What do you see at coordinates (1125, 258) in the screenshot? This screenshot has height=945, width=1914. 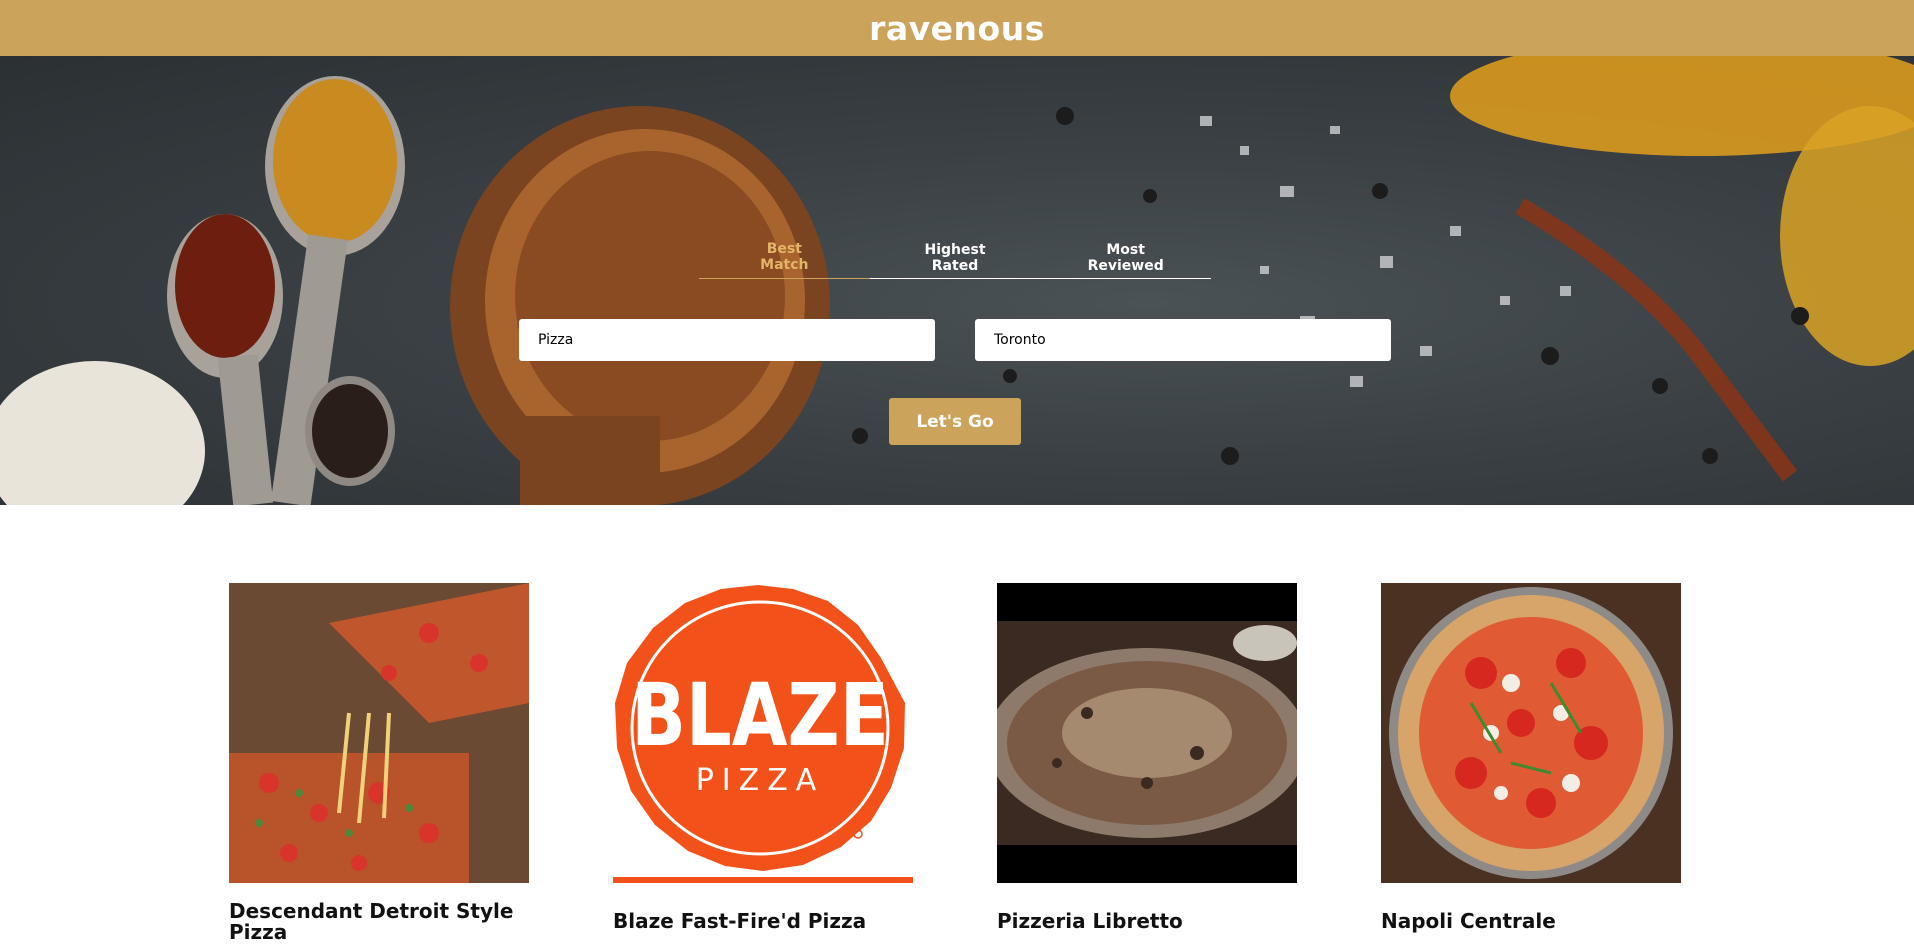 I see `sort-option-label: Most Reviewed` at bounding box center [1125, 258].